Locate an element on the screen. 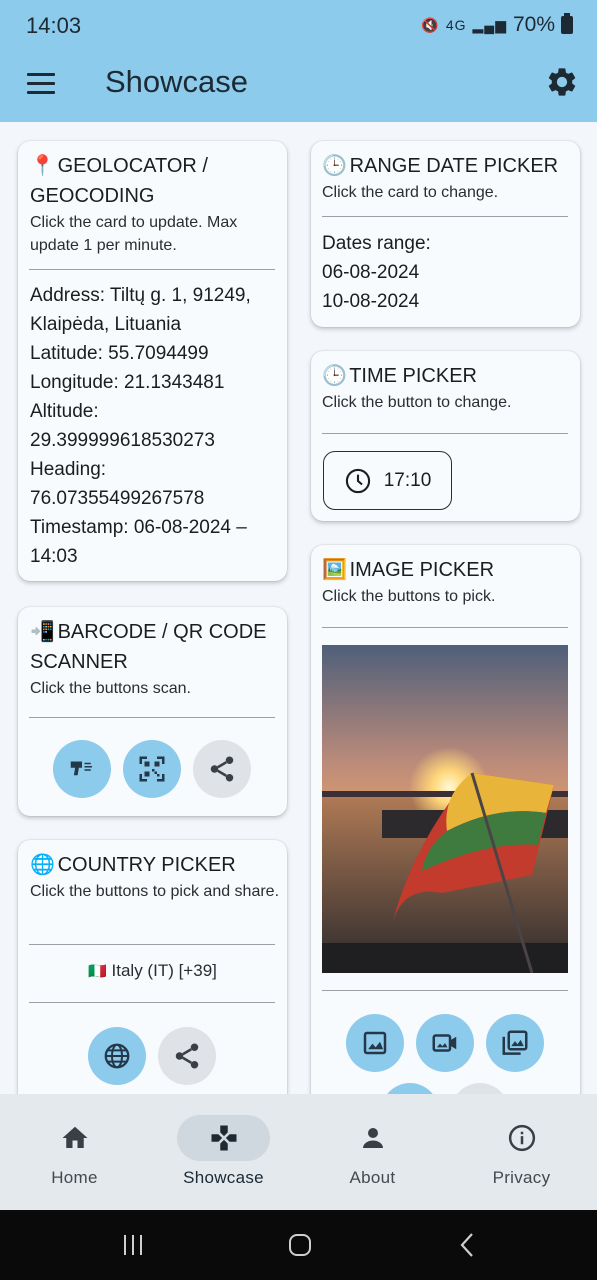 Image resolution: width=597 pixels, height=1280 pixels. globe-icon is located at coordinates (117, 1056).